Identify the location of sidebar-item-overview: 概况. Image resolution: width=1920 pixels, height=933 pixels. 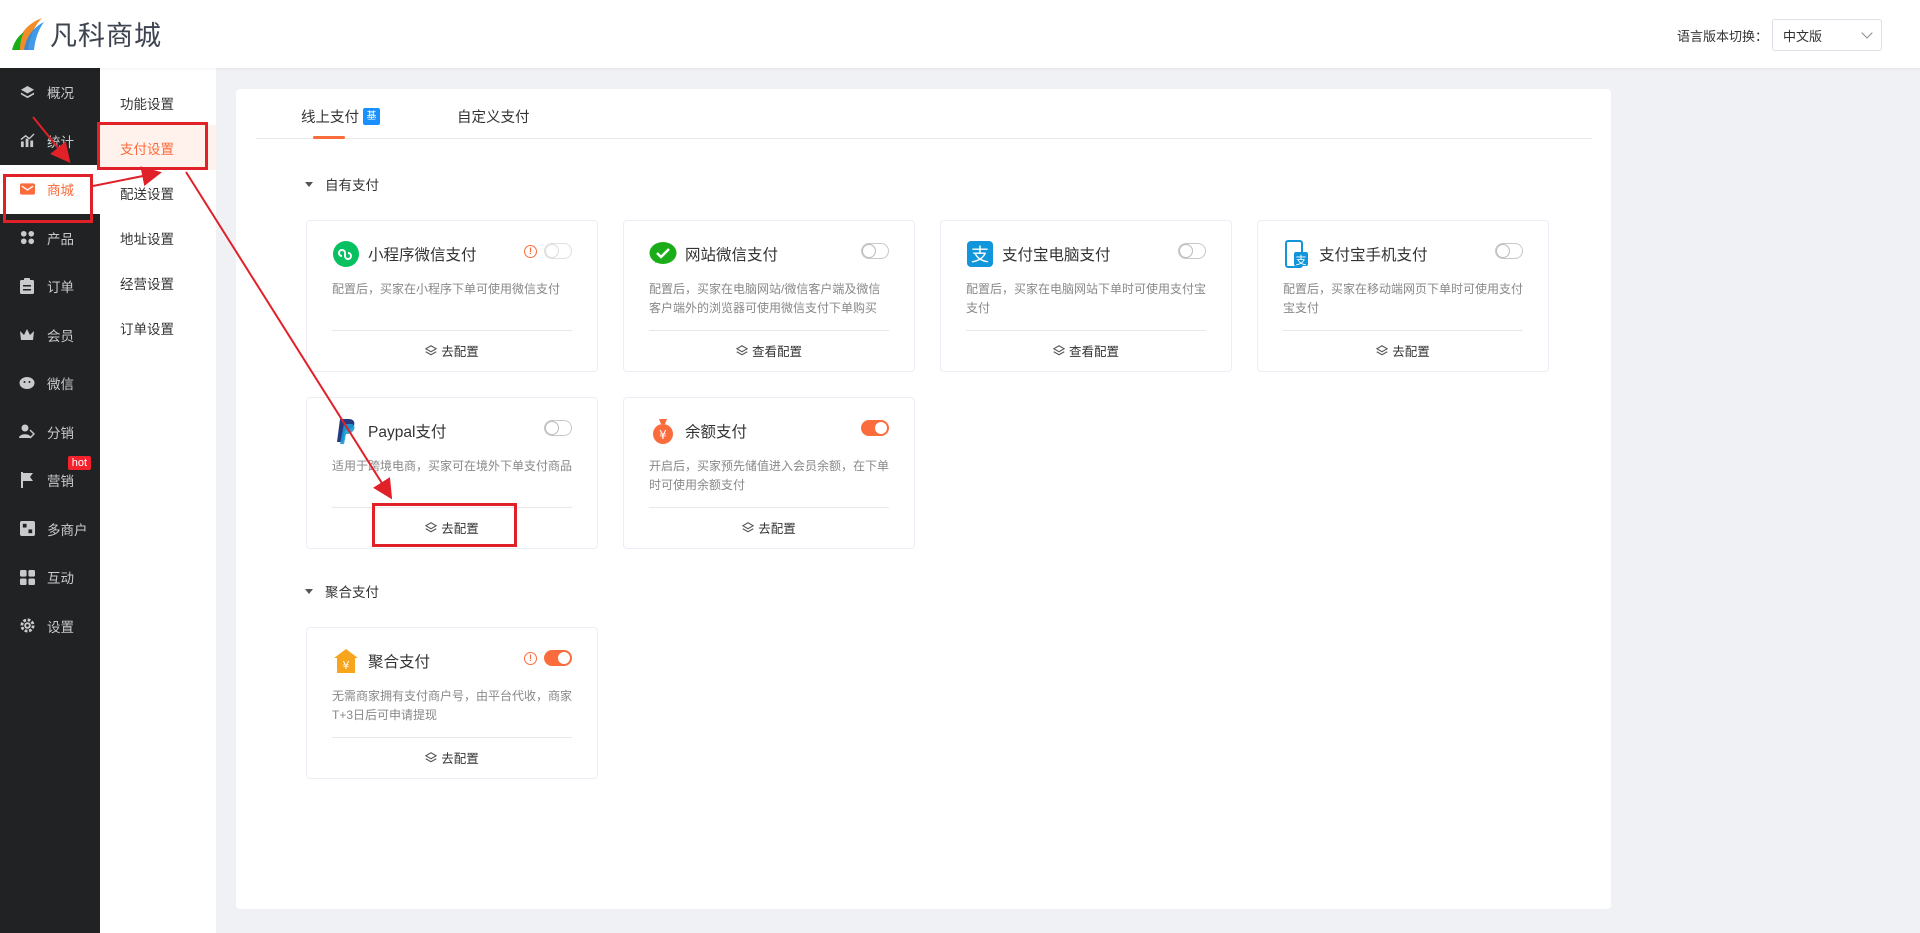
(50, 92).